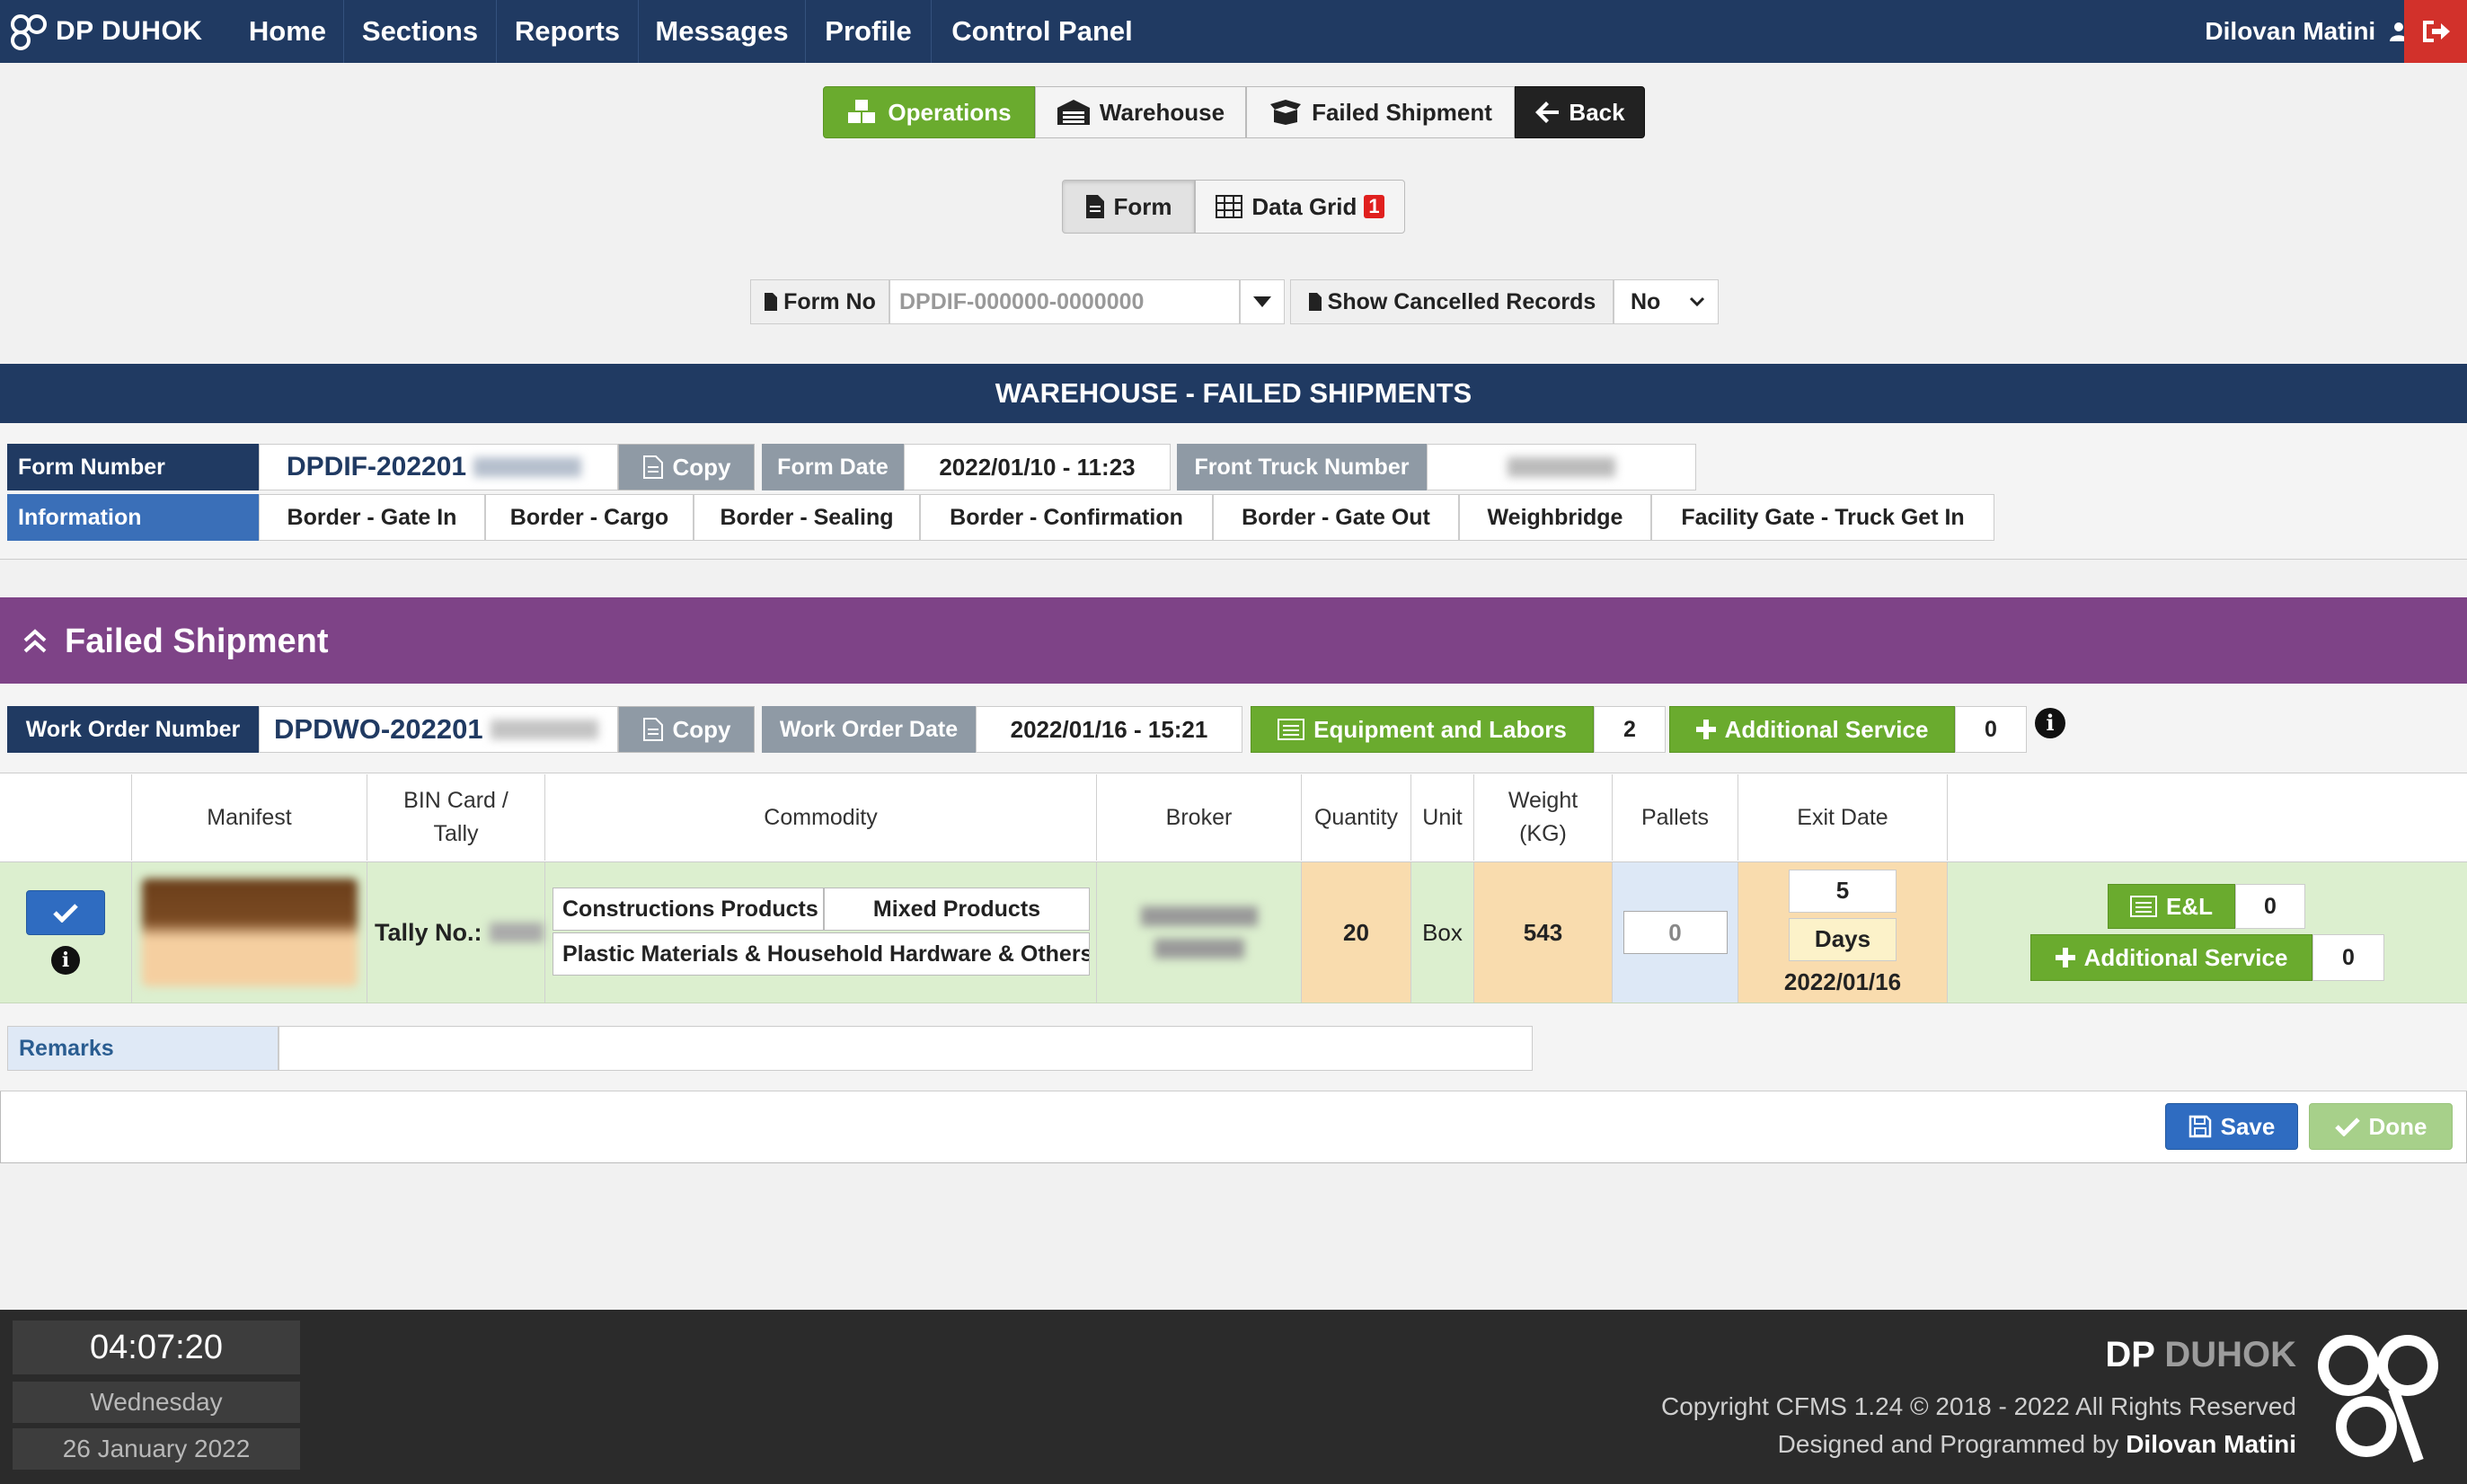 This screenshot has width=2467, height=1484. Describe the element at coordinates (771, 302) in the screenshot. I see `file-icon` at that location.